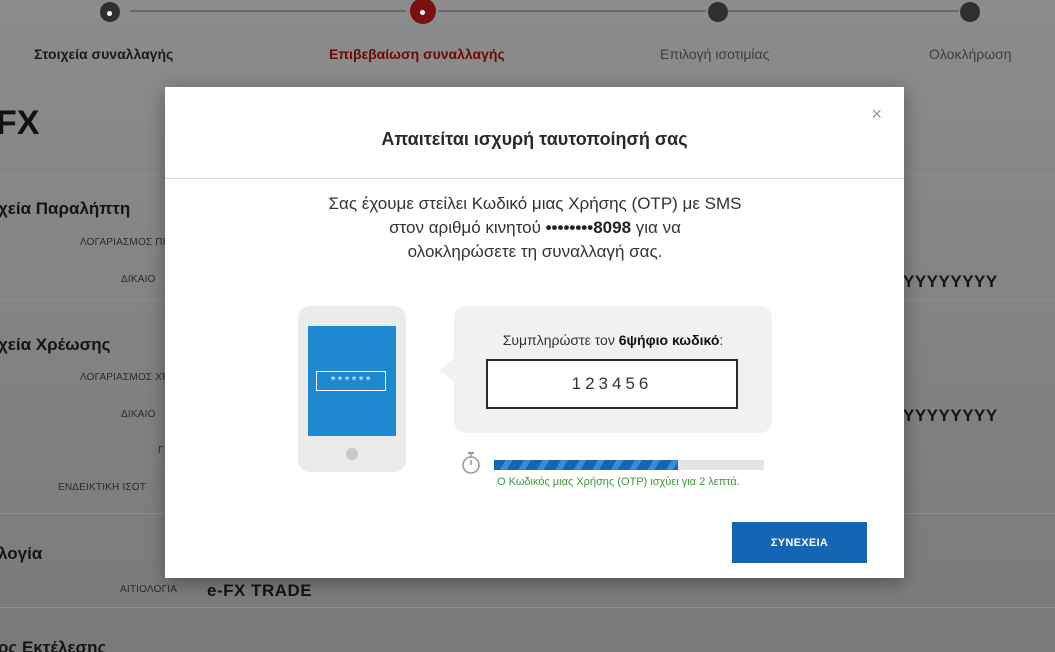  I want to click on step-label-rate: Επιλογή ισοτιμίας, so click(715, 54).